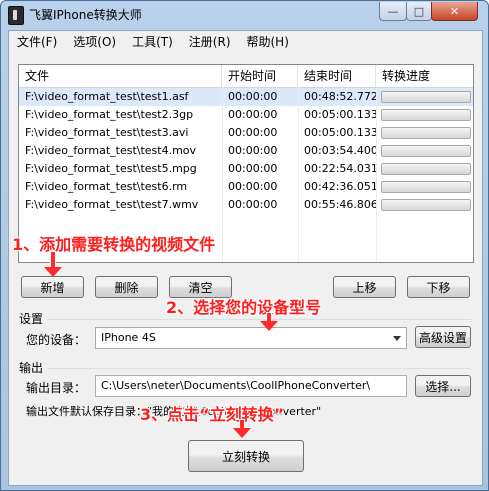  I want to click on column-header-progress: 转换进度, so click(424, 76).